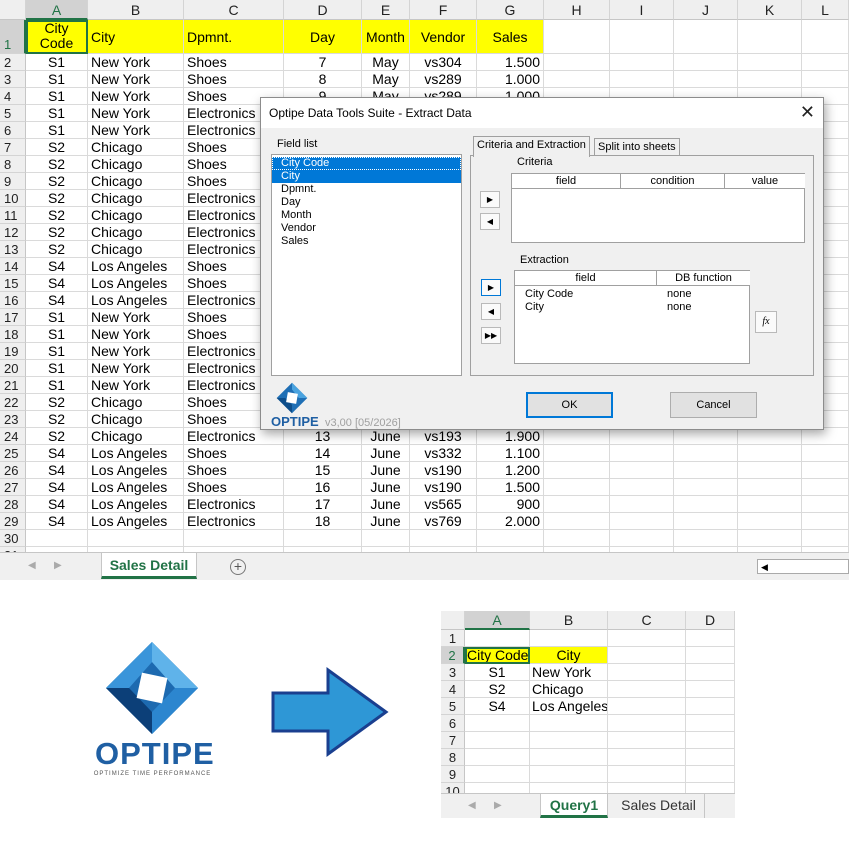  Describe the element at coordinates (443, 436) in the screenshot. I see `data-cell: vs193` at that location.